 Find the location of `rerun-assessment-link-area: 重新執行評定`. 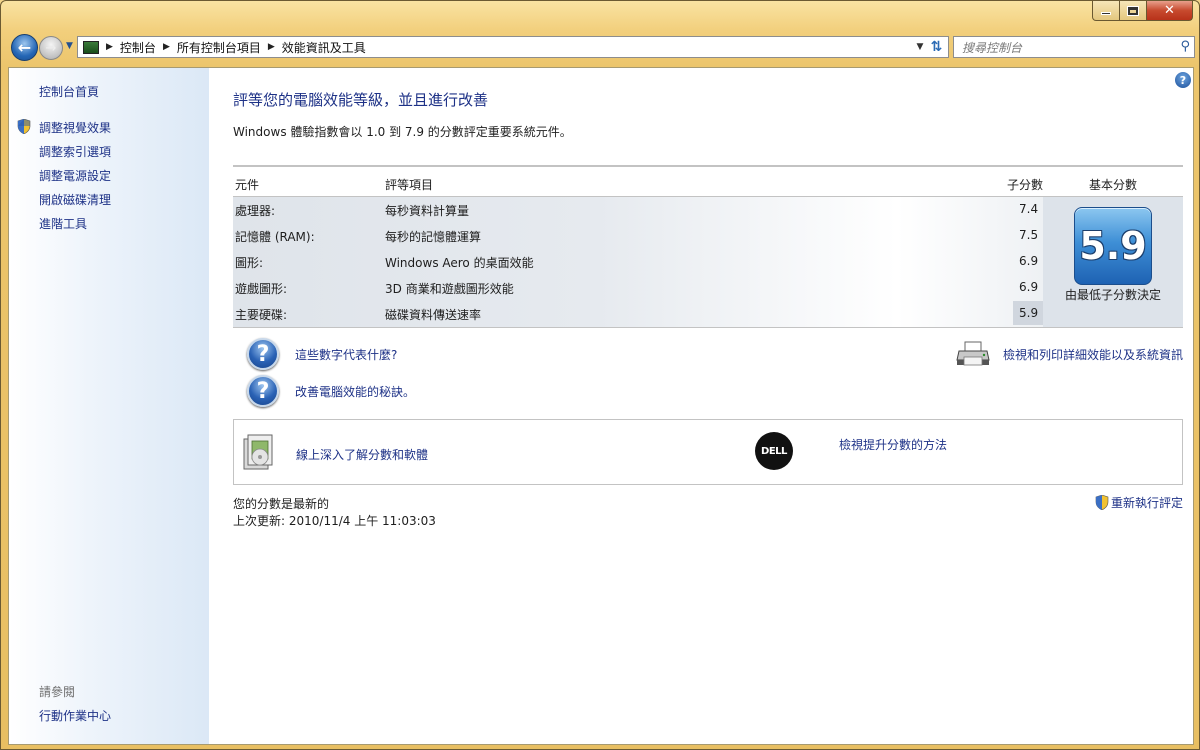

rerun-assessment-link-area: 重新執行評定 is located at coordinates (1139, 502).